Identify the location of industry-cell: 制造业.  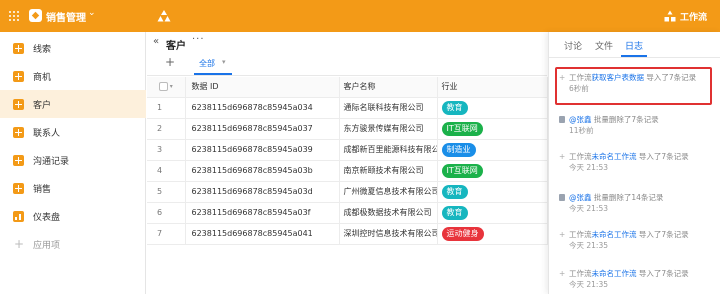
(492, 150).